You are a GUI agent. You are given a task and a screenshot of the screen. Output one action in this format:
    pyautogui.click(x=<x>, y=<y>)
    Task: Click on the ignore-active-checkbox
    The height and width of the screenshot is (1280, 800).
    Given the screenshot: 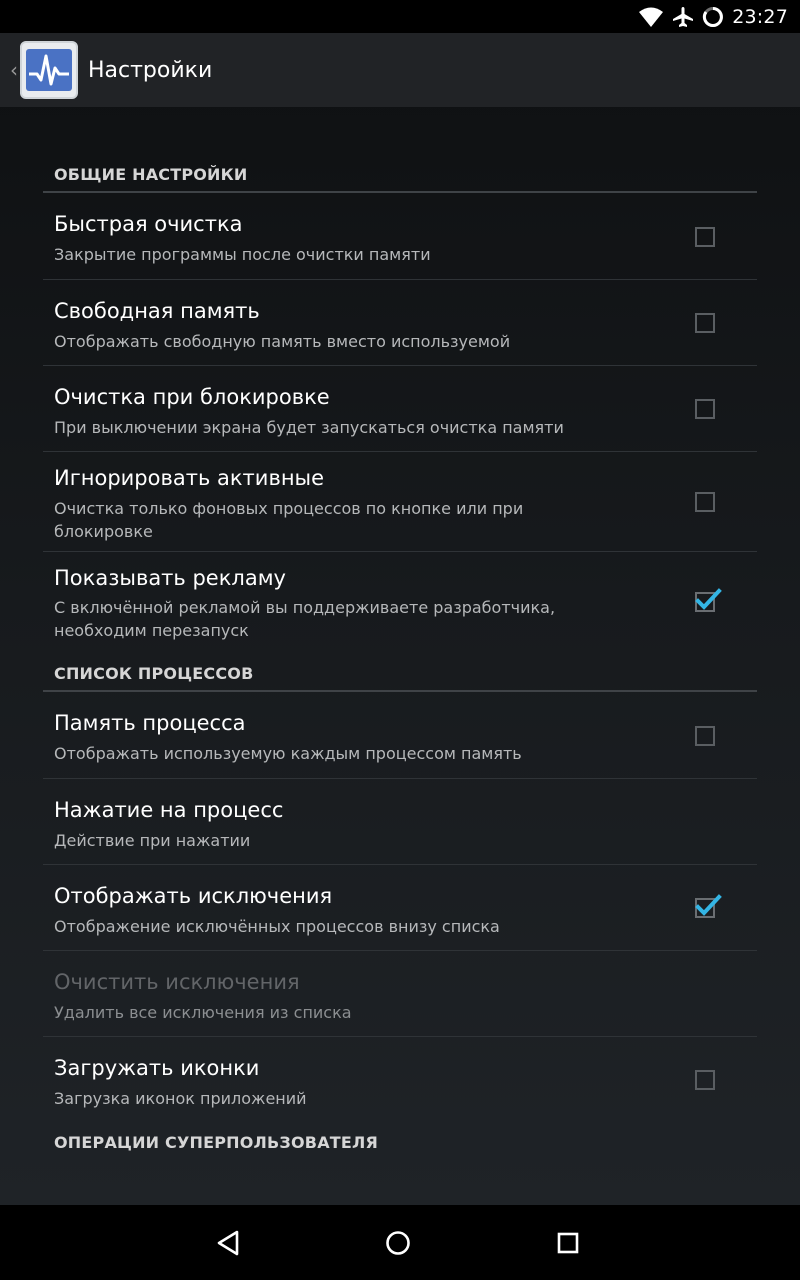 What is the action you would take?
    pyautogui.click(x=705, y=502)
    